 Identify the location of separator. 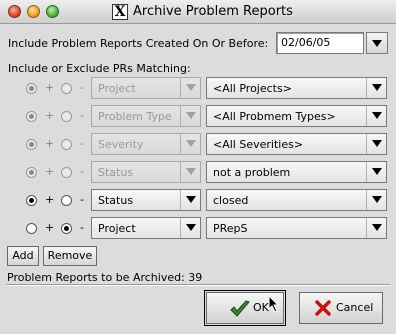
(198, 285).